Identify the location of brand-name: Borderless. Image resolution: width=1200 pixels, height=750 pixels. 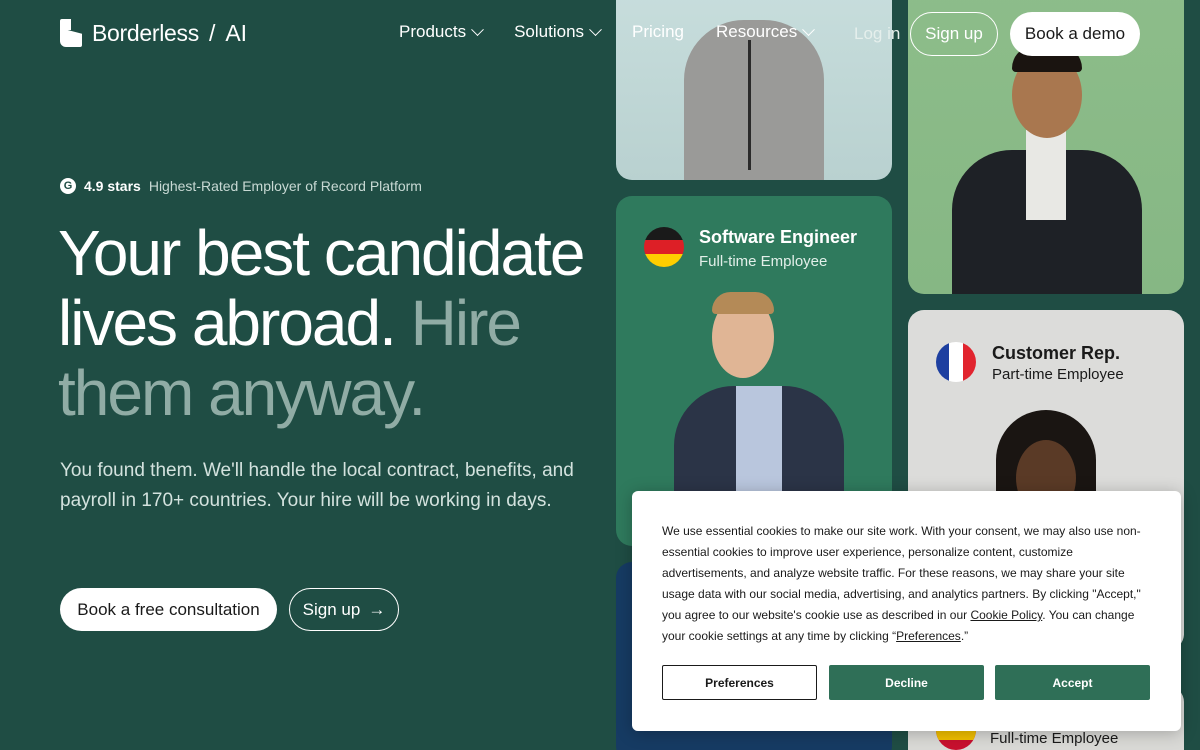
(145, 32).